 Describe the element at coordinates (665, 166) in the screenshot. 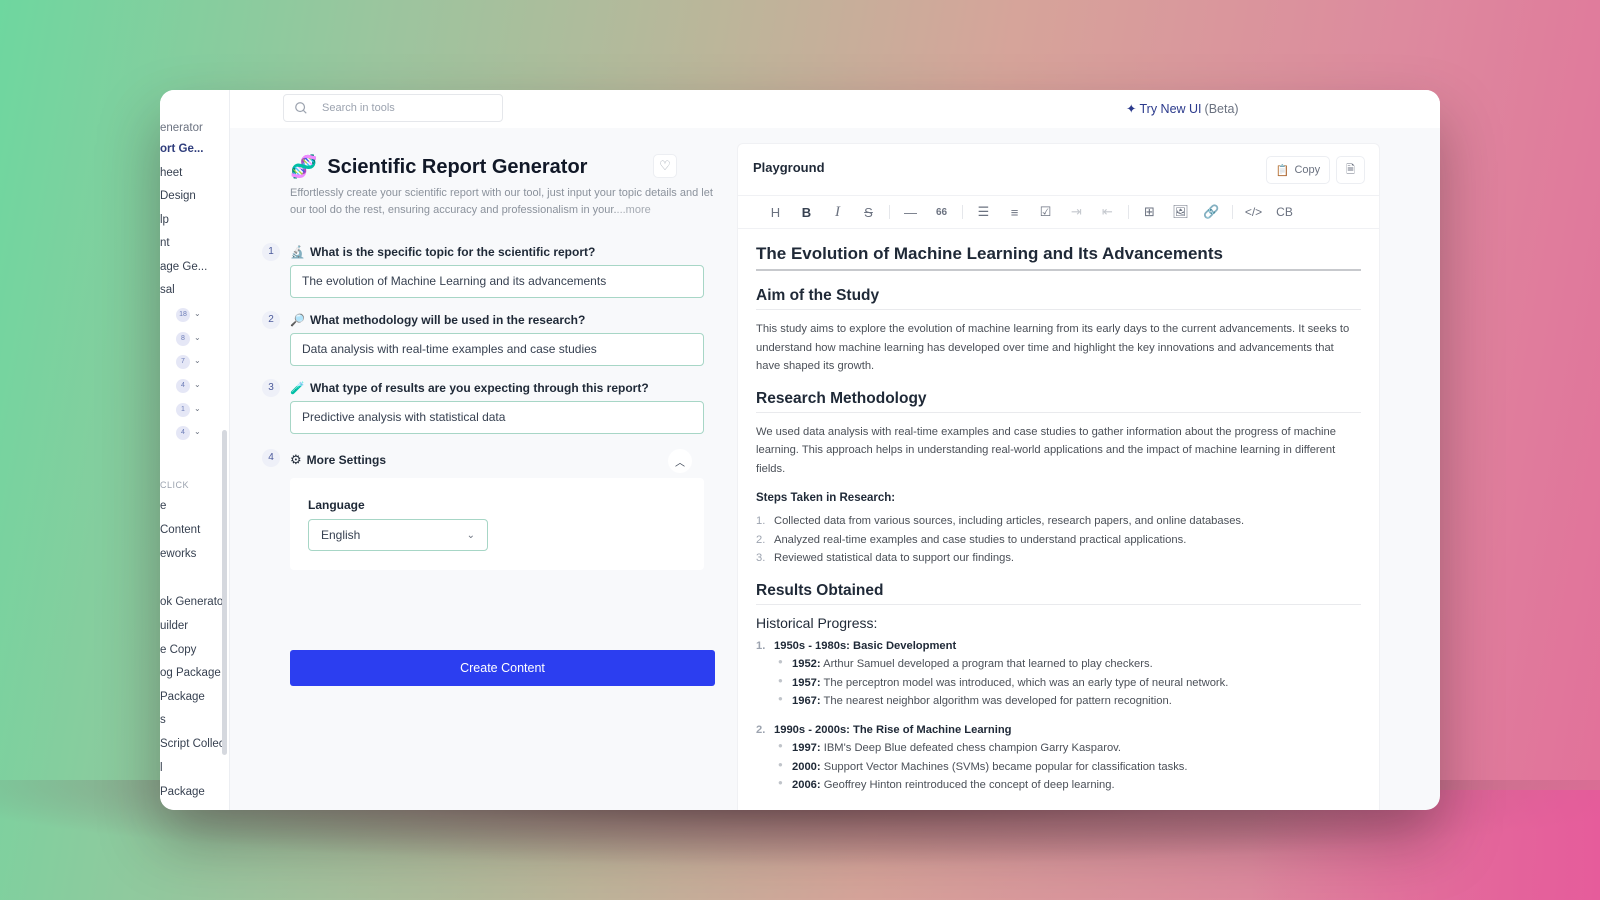

I see `favorite-button: ♡` at that location.